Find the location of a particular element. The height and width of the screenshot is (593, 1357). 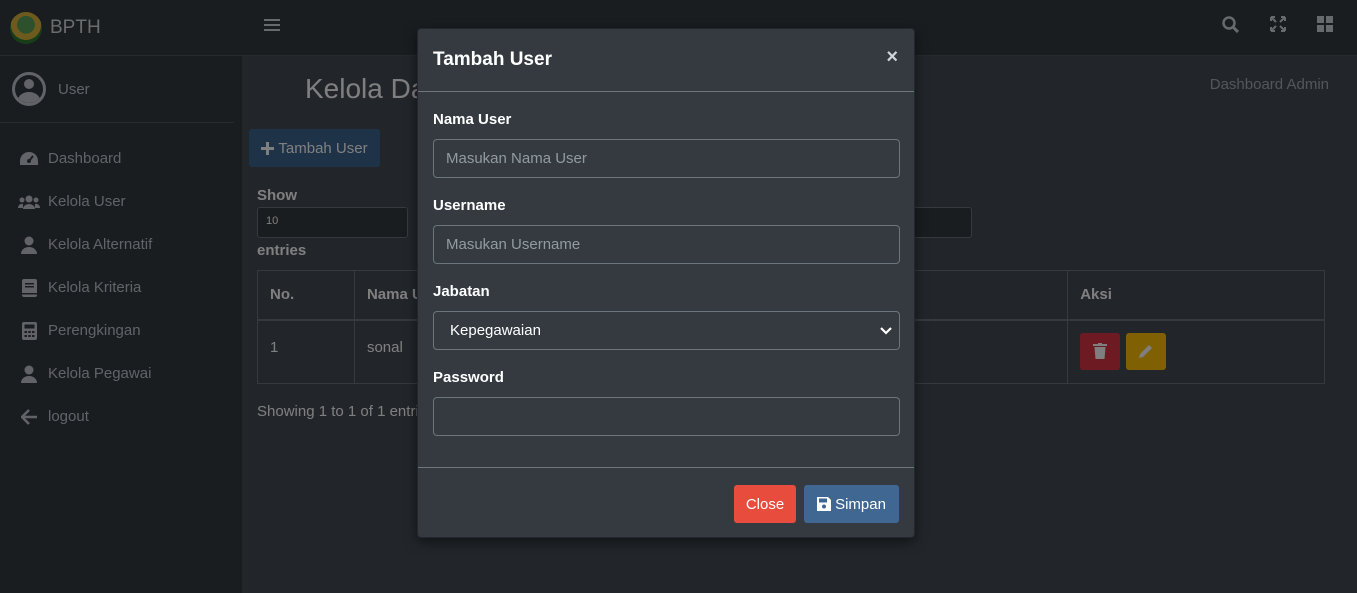

password-input is located at coordinates (666, 416).